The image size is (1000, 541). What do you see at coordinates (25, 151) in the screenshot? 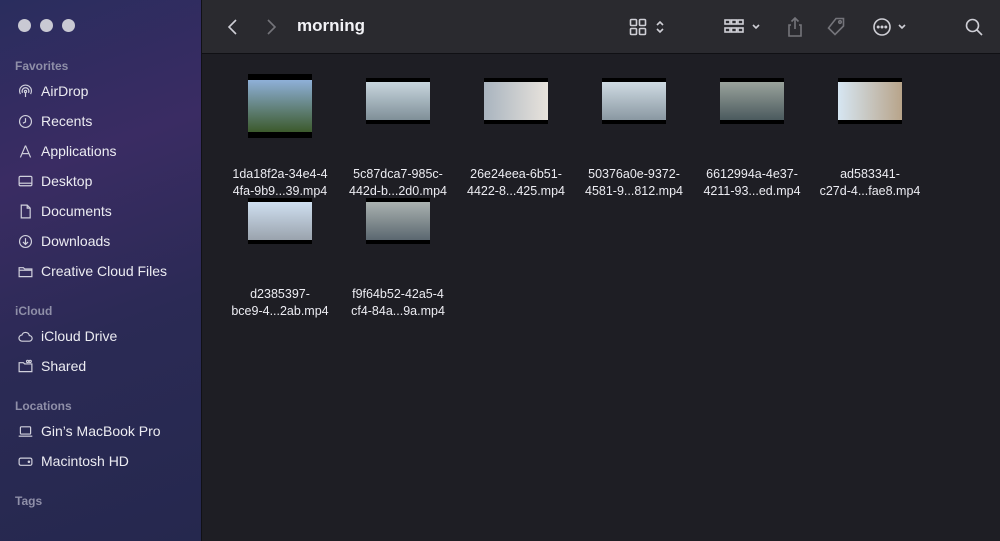
I see `applications-icon` at bounding box center [25, 151].